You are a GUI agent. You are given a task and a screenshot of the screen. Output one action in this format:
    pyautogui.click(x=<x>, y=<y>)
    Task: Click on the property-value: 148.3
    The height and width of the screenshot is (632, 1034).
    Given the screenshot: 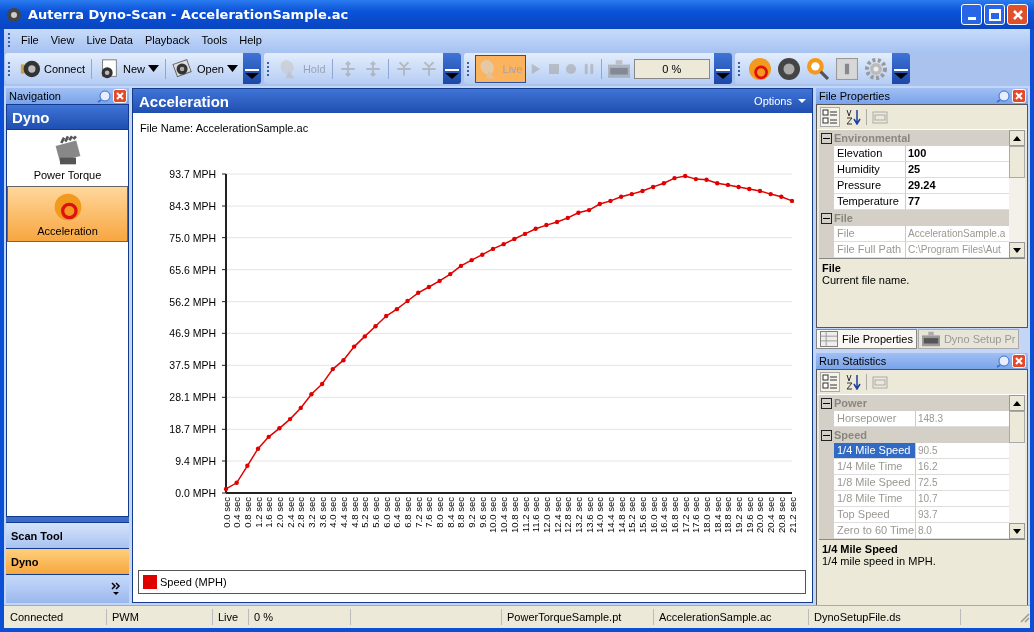 What is the action you would take?
    pyautogui.click(x=962, y=419)
    